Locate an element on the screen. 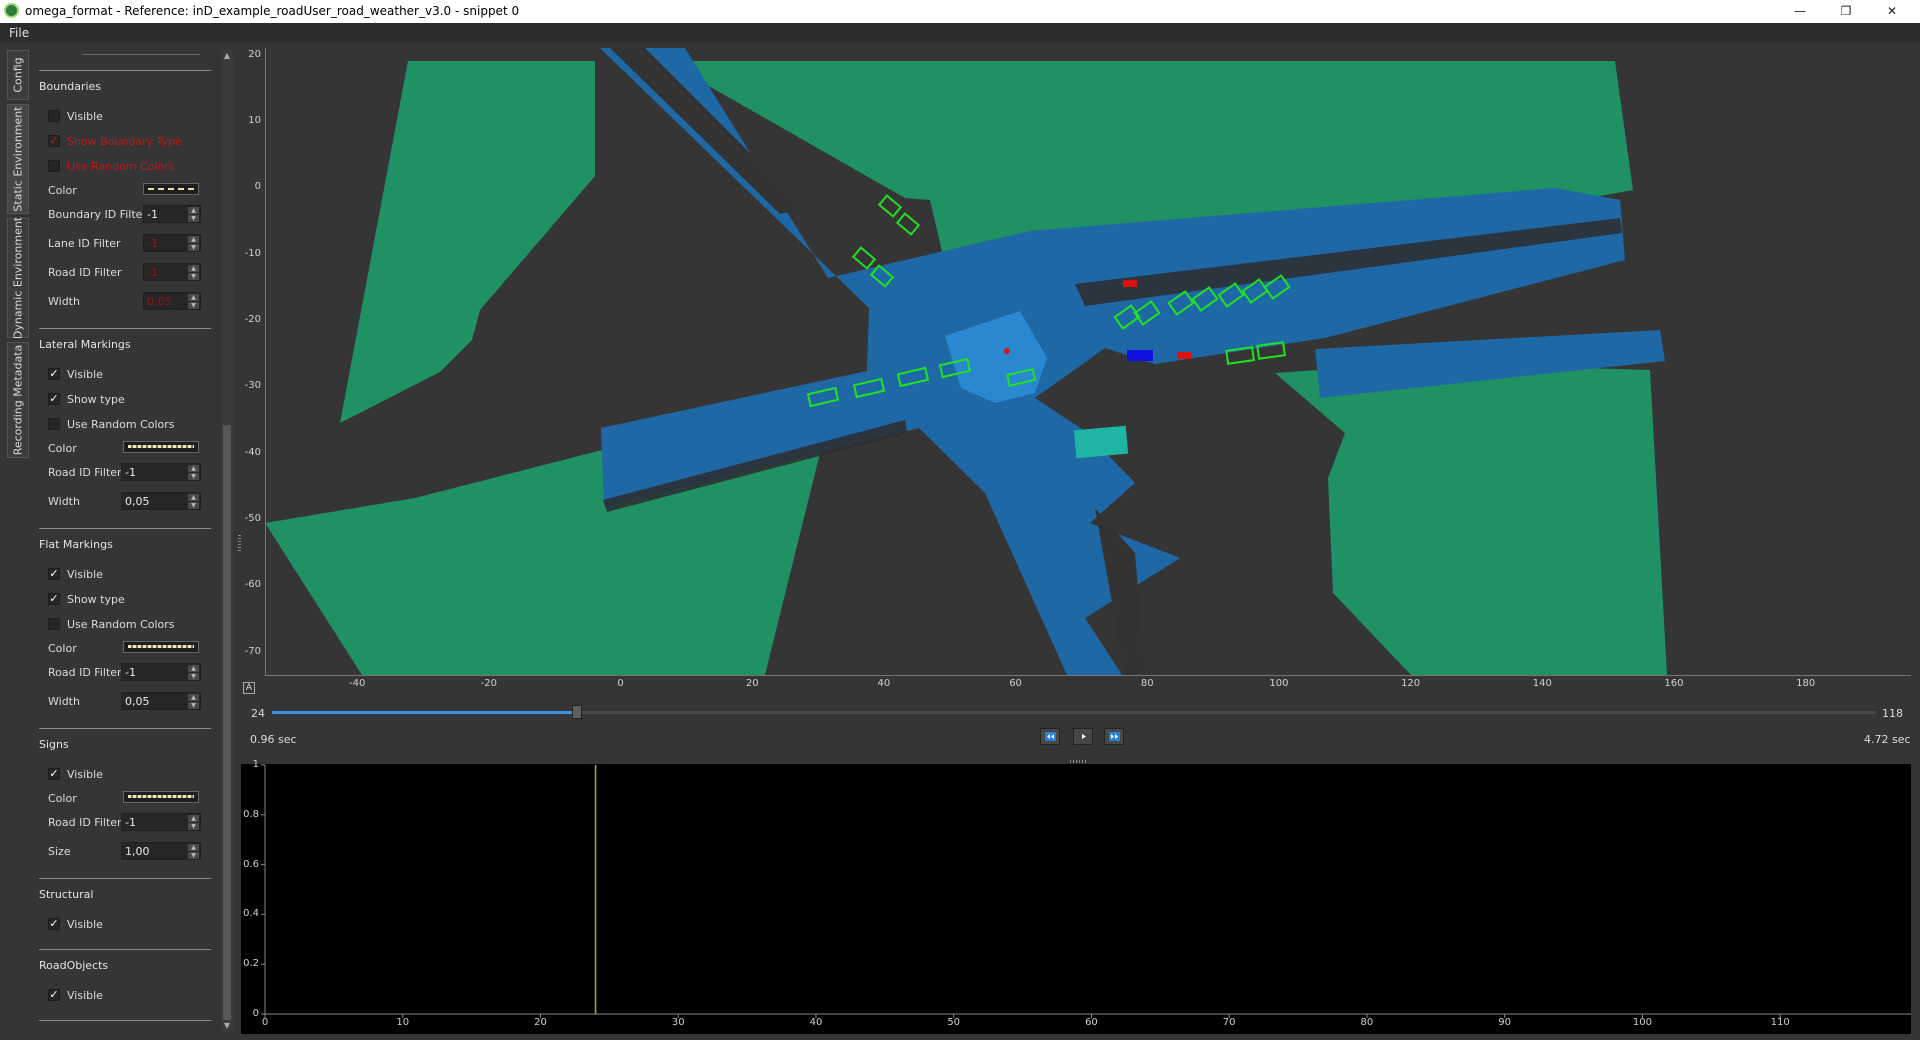  signs-color-button is located at coordinates (161, 797).